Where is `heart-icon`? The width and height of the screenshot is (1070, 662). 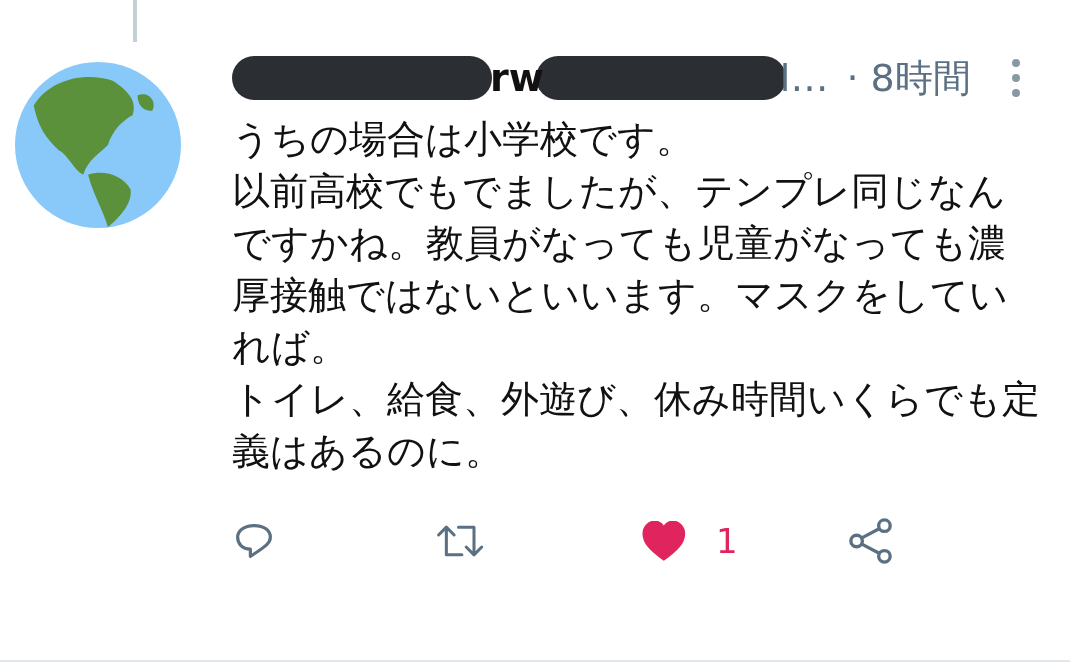 heart-icon is located at coordinates (664, 541).